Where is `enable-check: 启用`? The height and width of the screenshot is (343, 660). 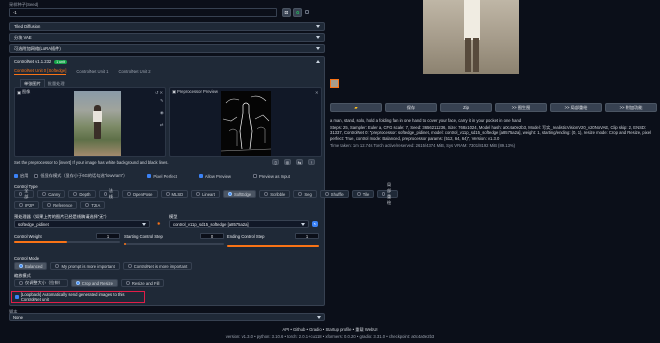
enable-check: 启用 is located at coordinates (21, 176).